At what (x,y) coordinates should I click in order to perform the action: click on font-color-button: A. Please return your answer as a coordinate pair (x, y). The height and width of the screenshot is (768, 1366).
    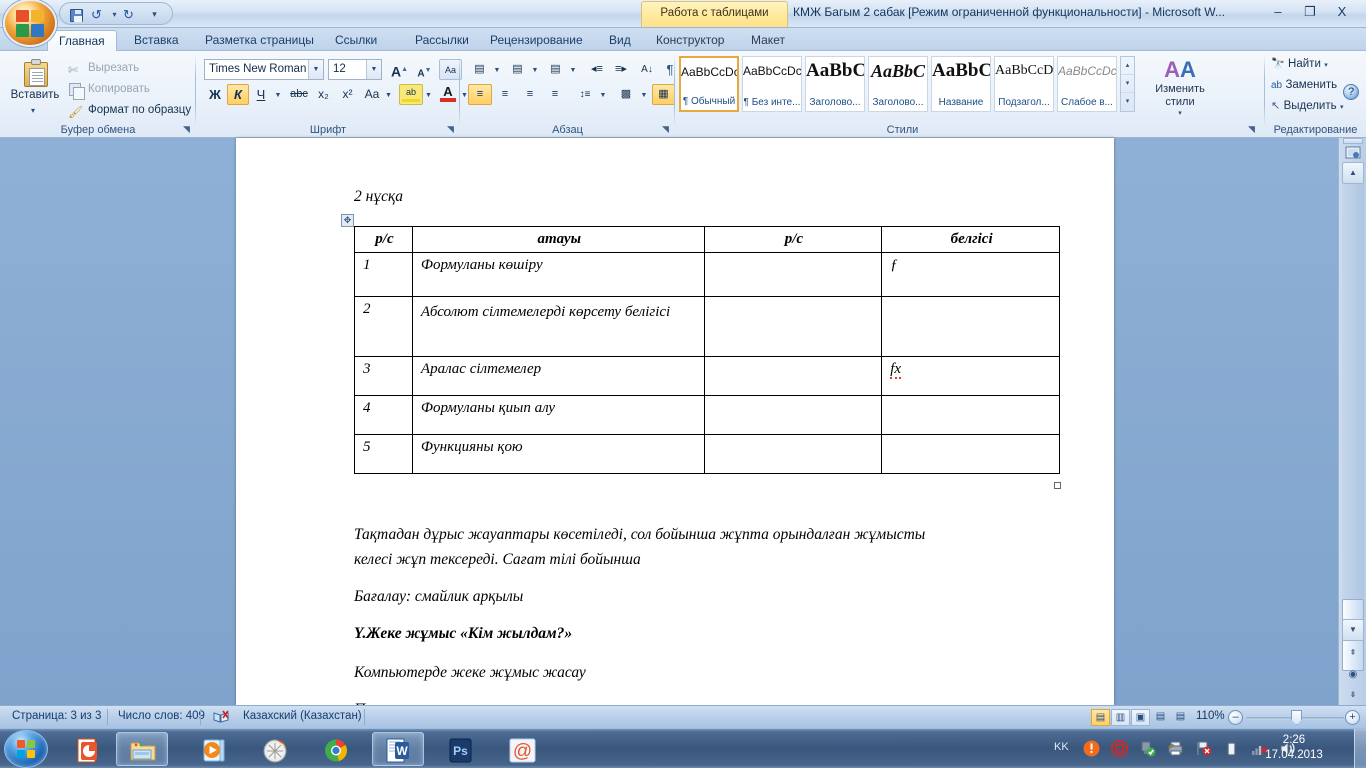
    Looking at the image, I should click on (448, 94).